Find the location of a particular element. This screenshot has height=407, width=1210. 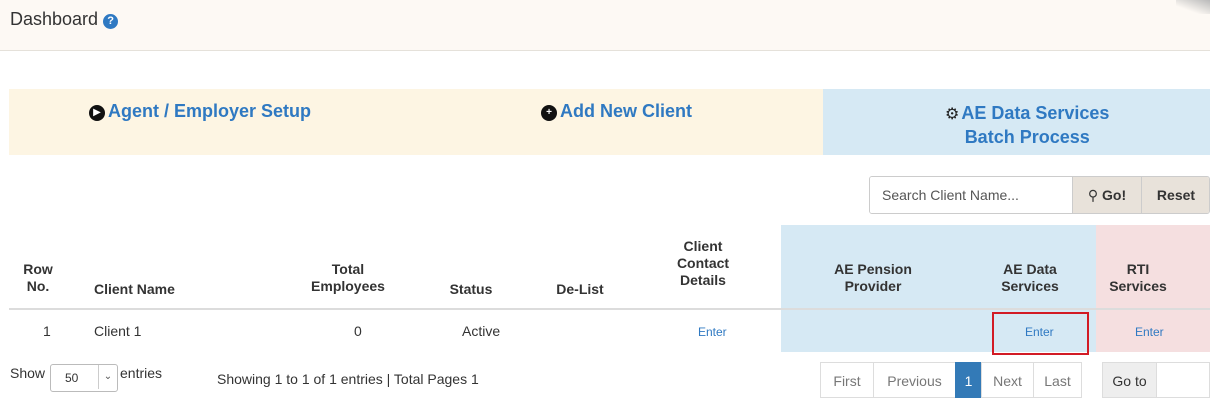

ae-data-services-panel: ⚙ AE Data Services Batch Process is located at coordinates (1016, 122).